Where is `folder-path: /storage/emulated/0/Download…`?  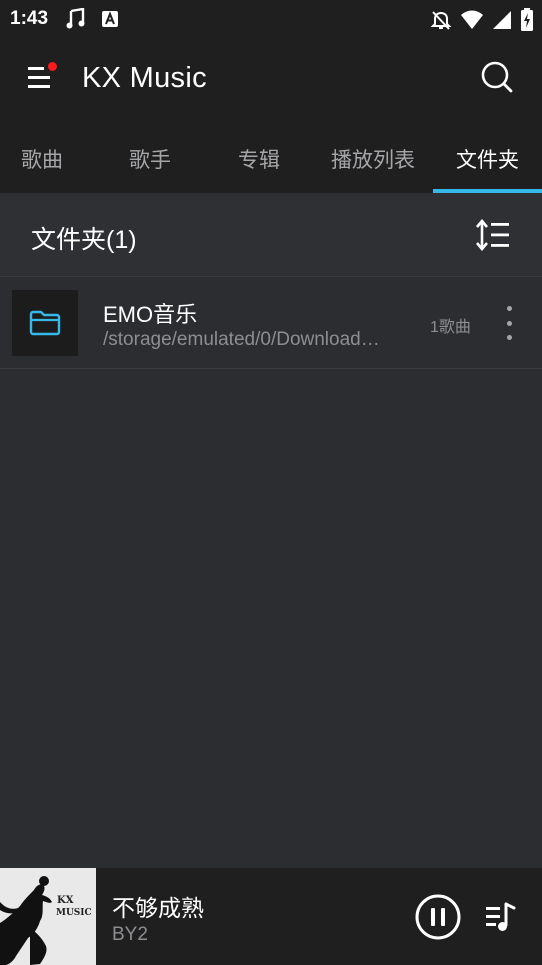
folder-path: /storage/emulated/0/Download… is located at coordinates (241, 339).